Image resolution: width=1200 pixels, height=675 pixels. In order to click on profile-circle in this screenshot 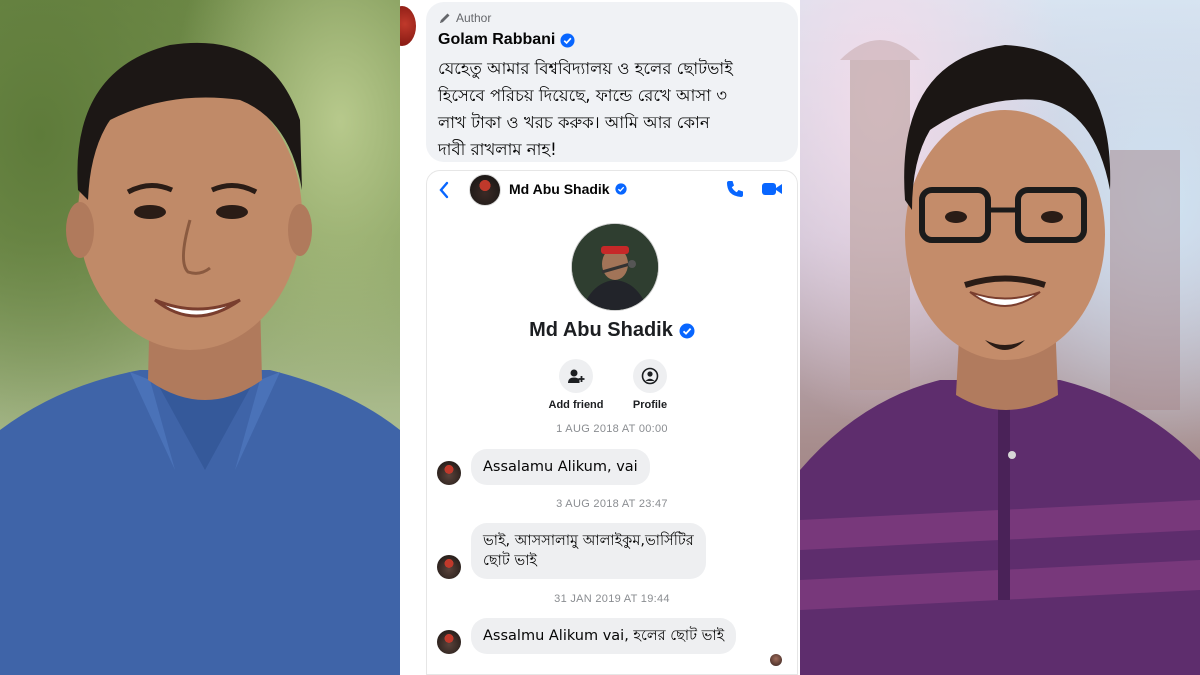, I will do `click(650, 376)`.